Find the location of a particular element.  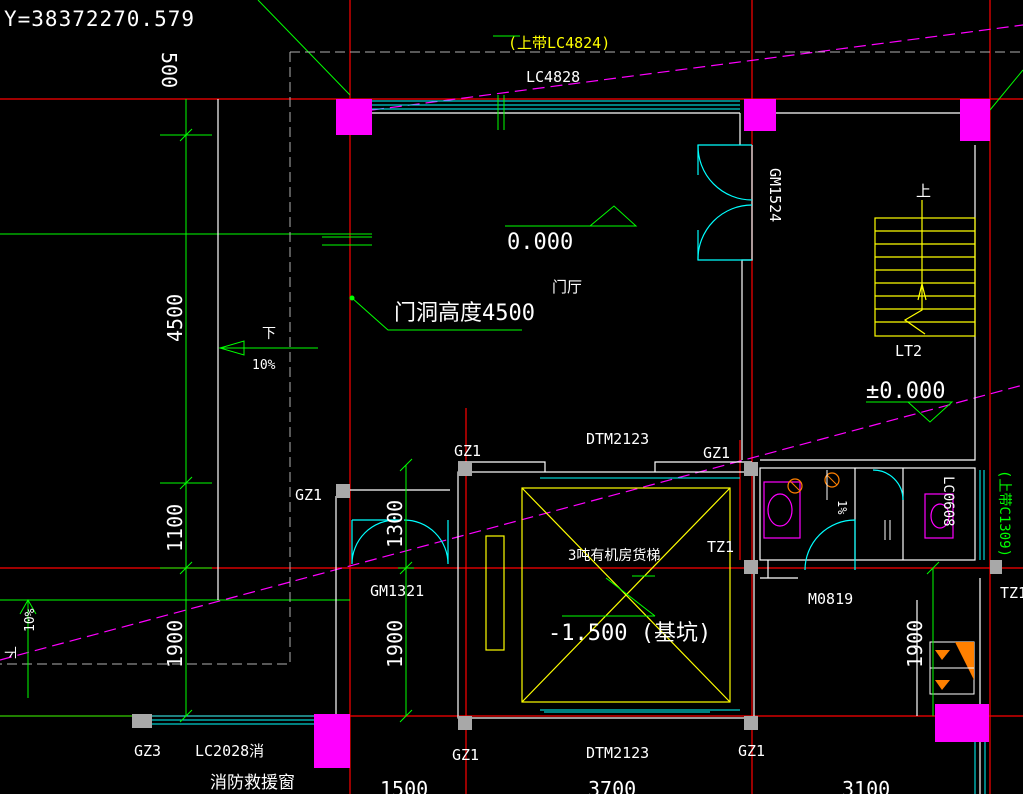

dimension-text: 1500 is located at coordinates (404, 785).